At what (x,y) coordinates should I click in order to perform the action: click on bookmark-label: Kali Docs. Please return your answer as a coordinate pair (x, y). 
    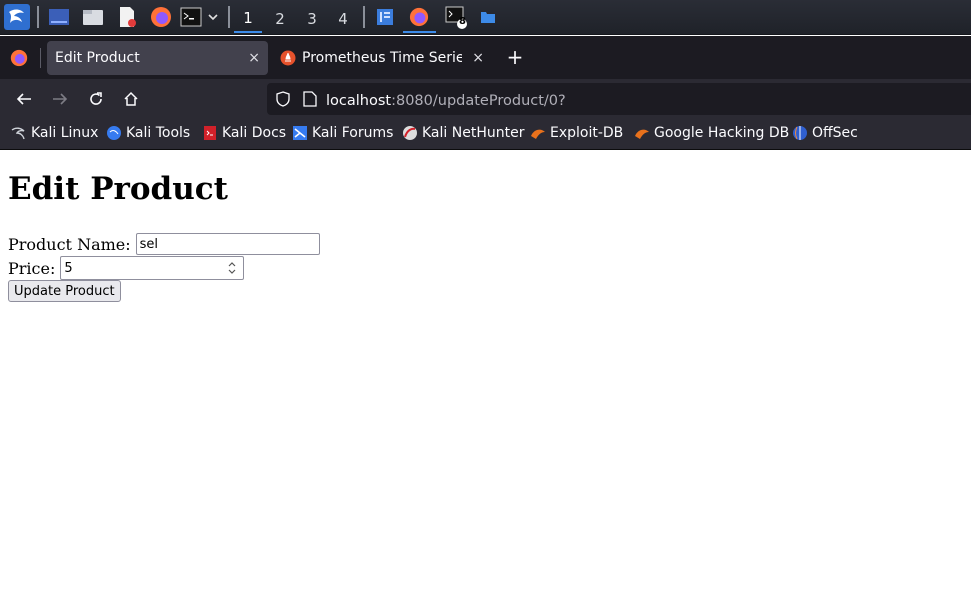
    Looking at the image, I should click on (254, 133).